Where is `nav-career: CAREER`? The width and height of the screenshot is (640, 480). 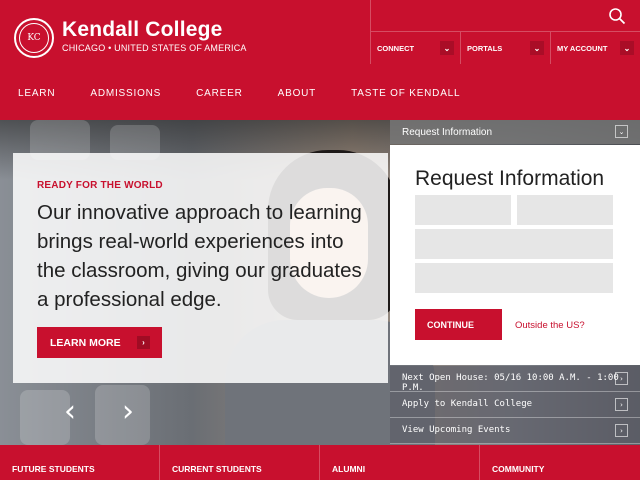
nav-career: CAREER is located at coordinates (219, 97).